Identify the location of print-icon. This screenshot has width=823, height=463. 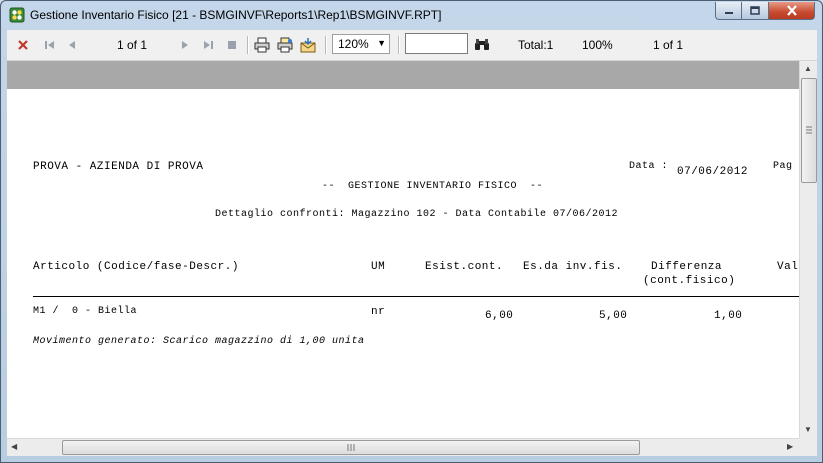
(262, 45).